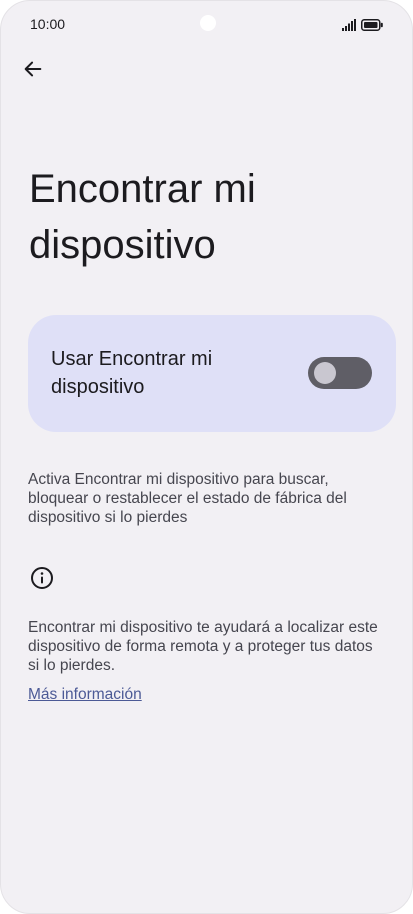  Describe the element at coordinates (132, 373) in the screenshot. I see `toggle-label: Usar Encontrar mi dispositivo` at that location.